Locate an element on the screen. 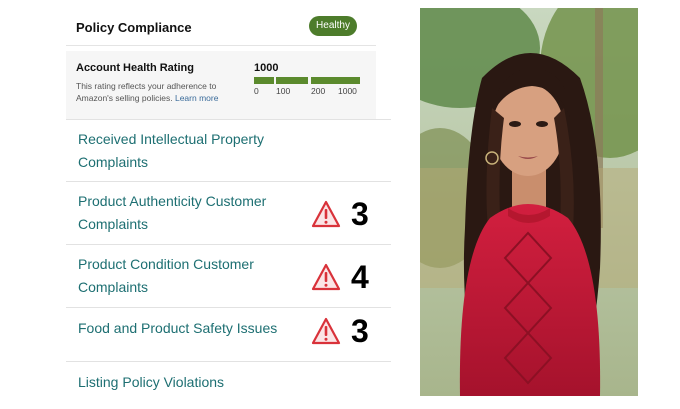 This screenshot has width=680, height=409. health-rating-value: 1000 is located at coordinates (266, 68).